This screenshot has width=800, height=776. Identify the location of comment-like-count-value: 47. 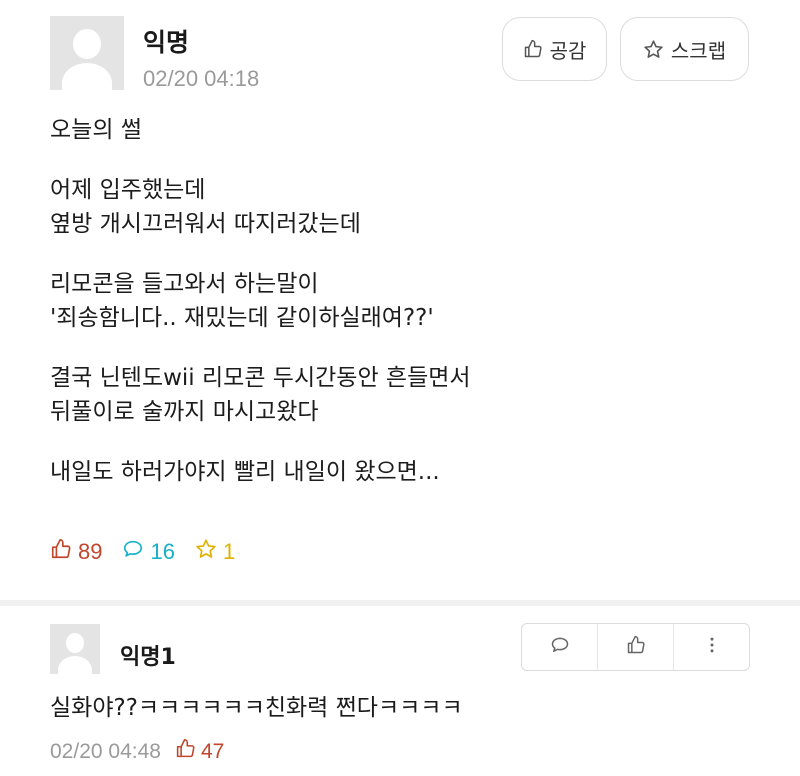
(212, 751).